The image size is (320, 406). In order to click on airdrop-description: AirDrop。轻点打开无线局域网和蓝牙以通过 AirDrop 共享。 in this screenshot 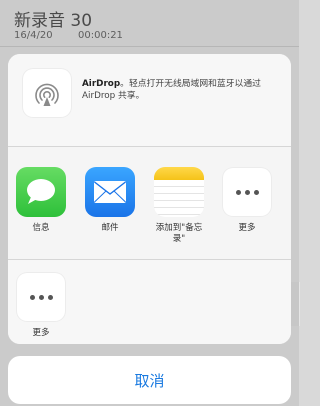, I will do `click(180, 90)`.